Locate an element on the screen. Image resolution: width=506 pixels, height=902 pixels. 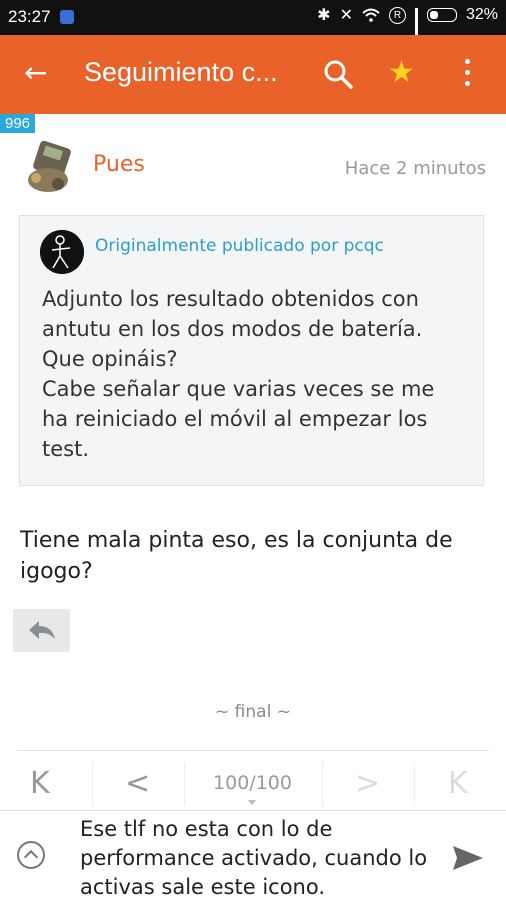
search-icon is located at coordinates (338, 74).